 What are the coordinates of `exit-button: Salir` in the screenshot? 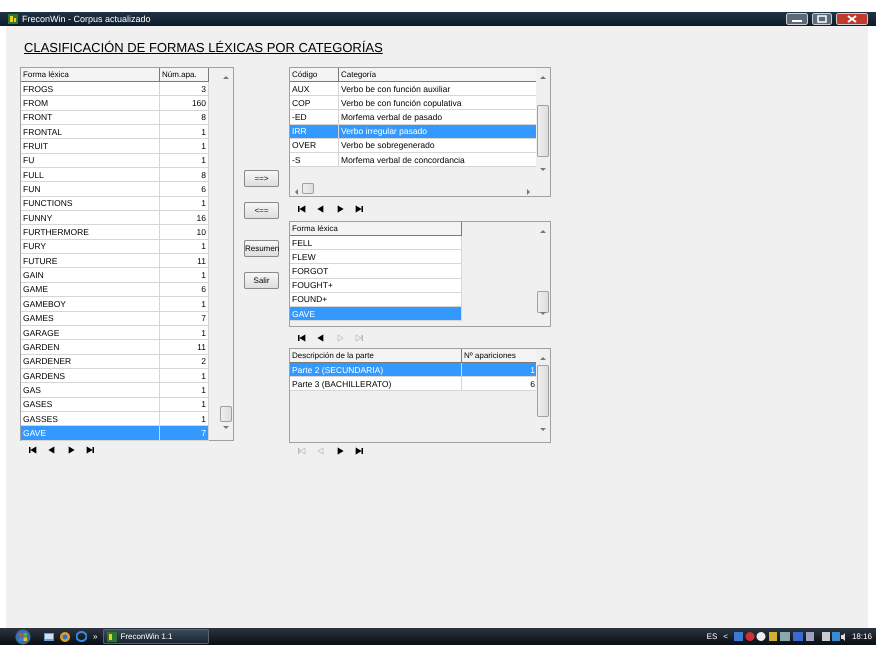 It's located at (261, 280).